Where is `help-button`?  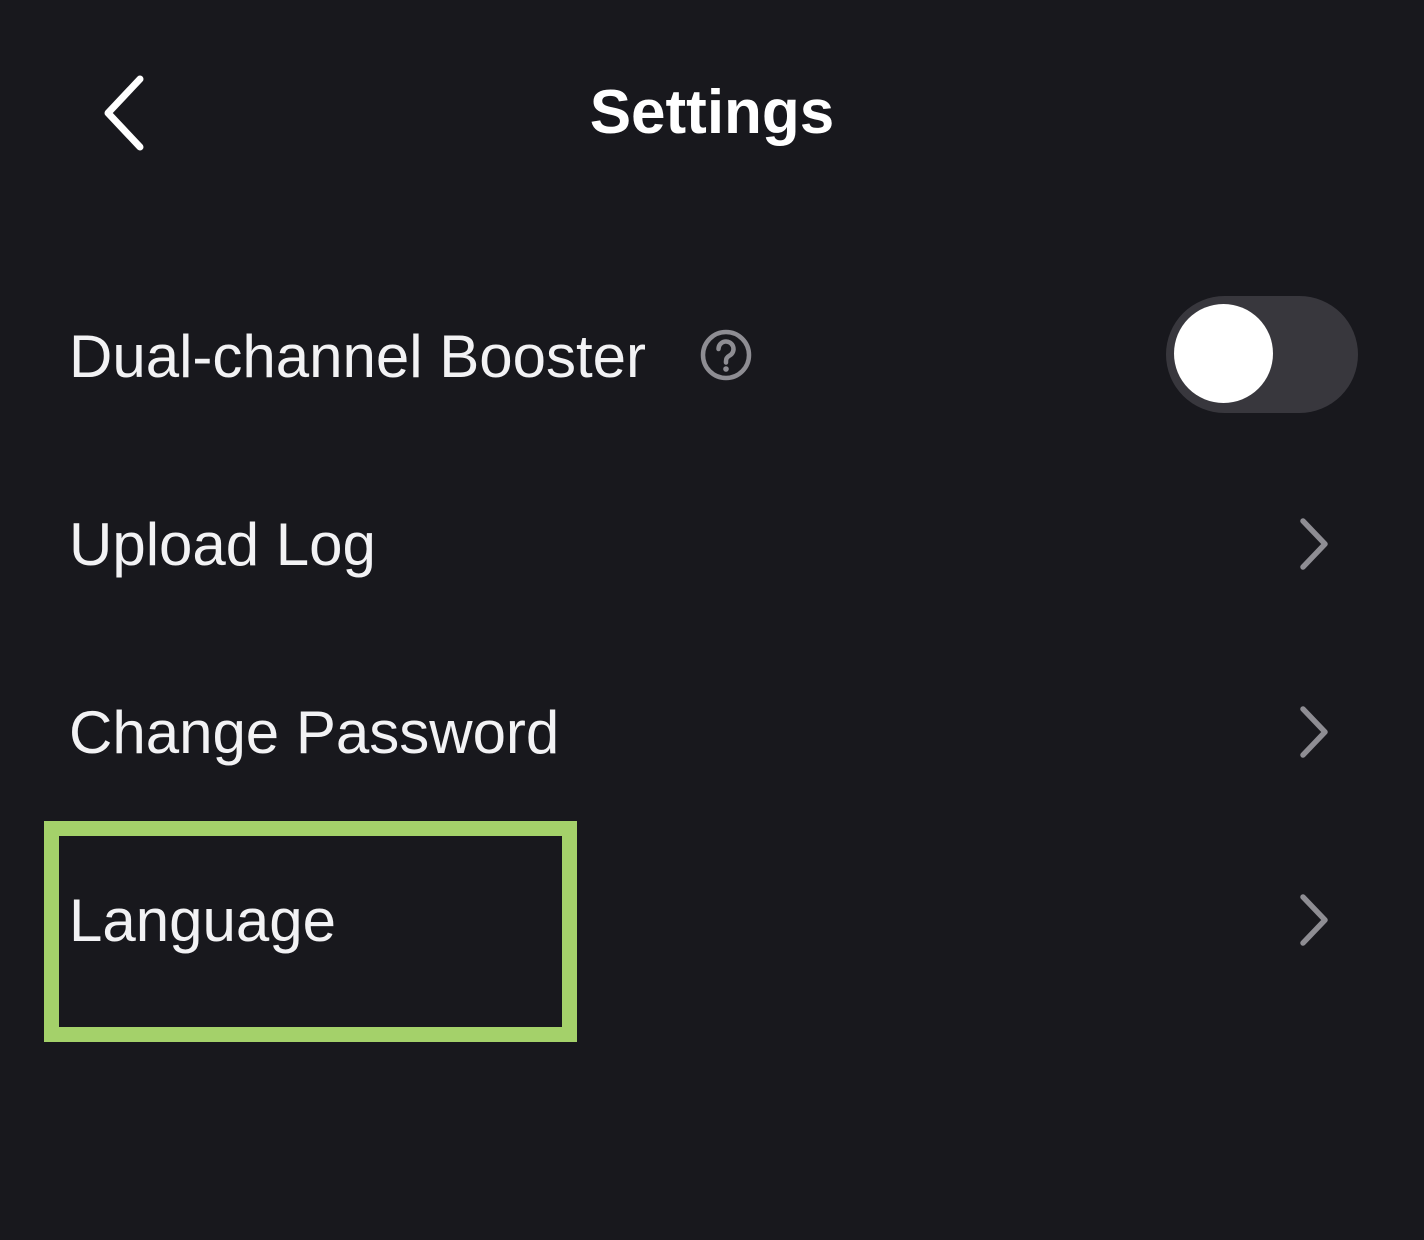 help-button is located at coordinates (726, 355).